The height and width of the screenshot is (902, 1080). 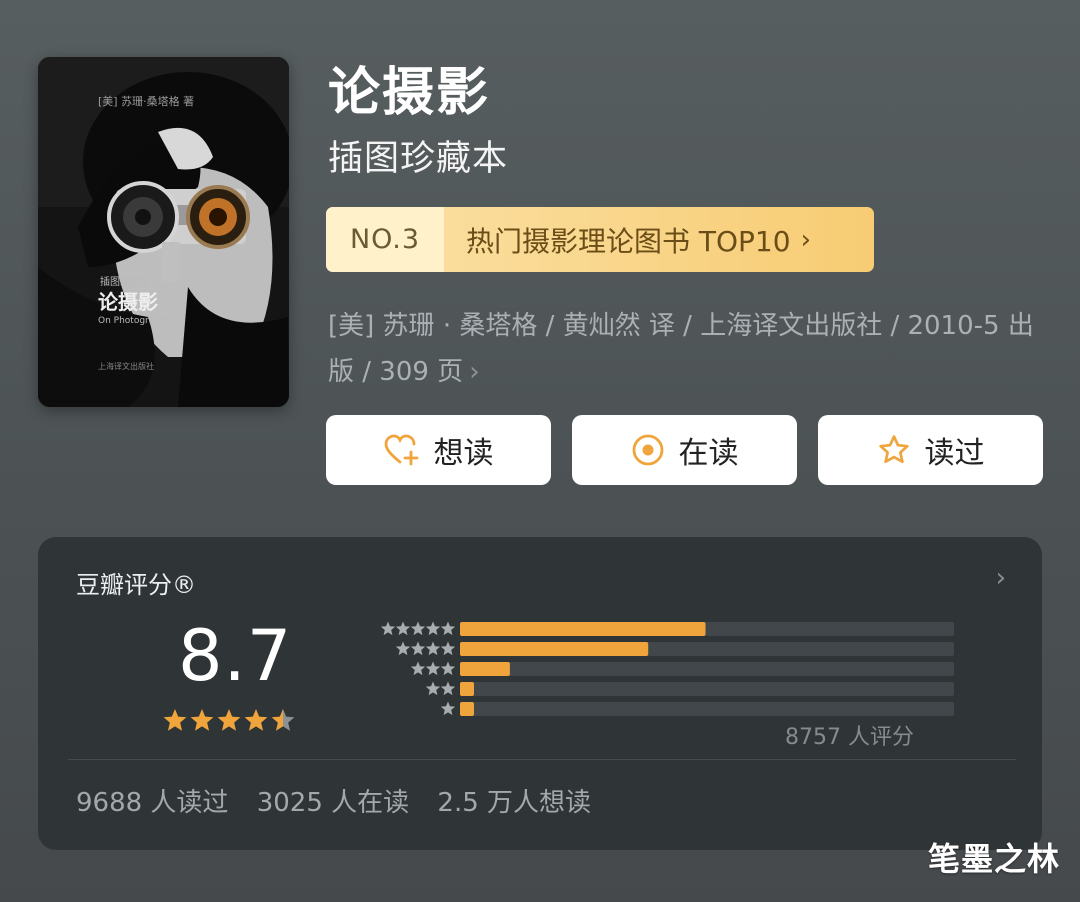 I want to click on rating-stars, so click(x=229, y=720).